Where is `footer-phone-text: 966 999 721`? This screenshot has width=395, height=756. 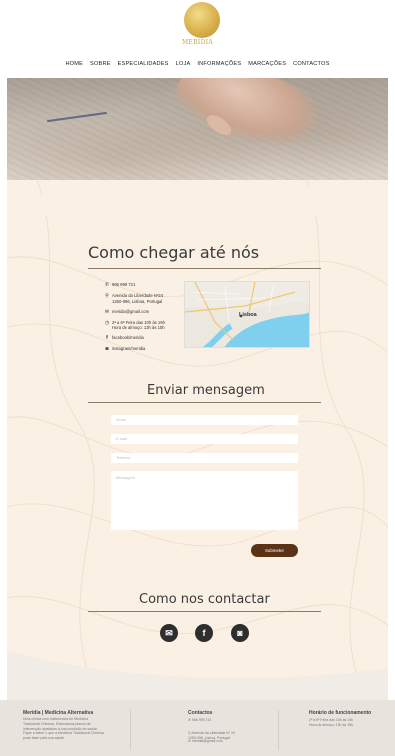
footer-phone-text: 966 999 721 is located at coordinates (201, 720).